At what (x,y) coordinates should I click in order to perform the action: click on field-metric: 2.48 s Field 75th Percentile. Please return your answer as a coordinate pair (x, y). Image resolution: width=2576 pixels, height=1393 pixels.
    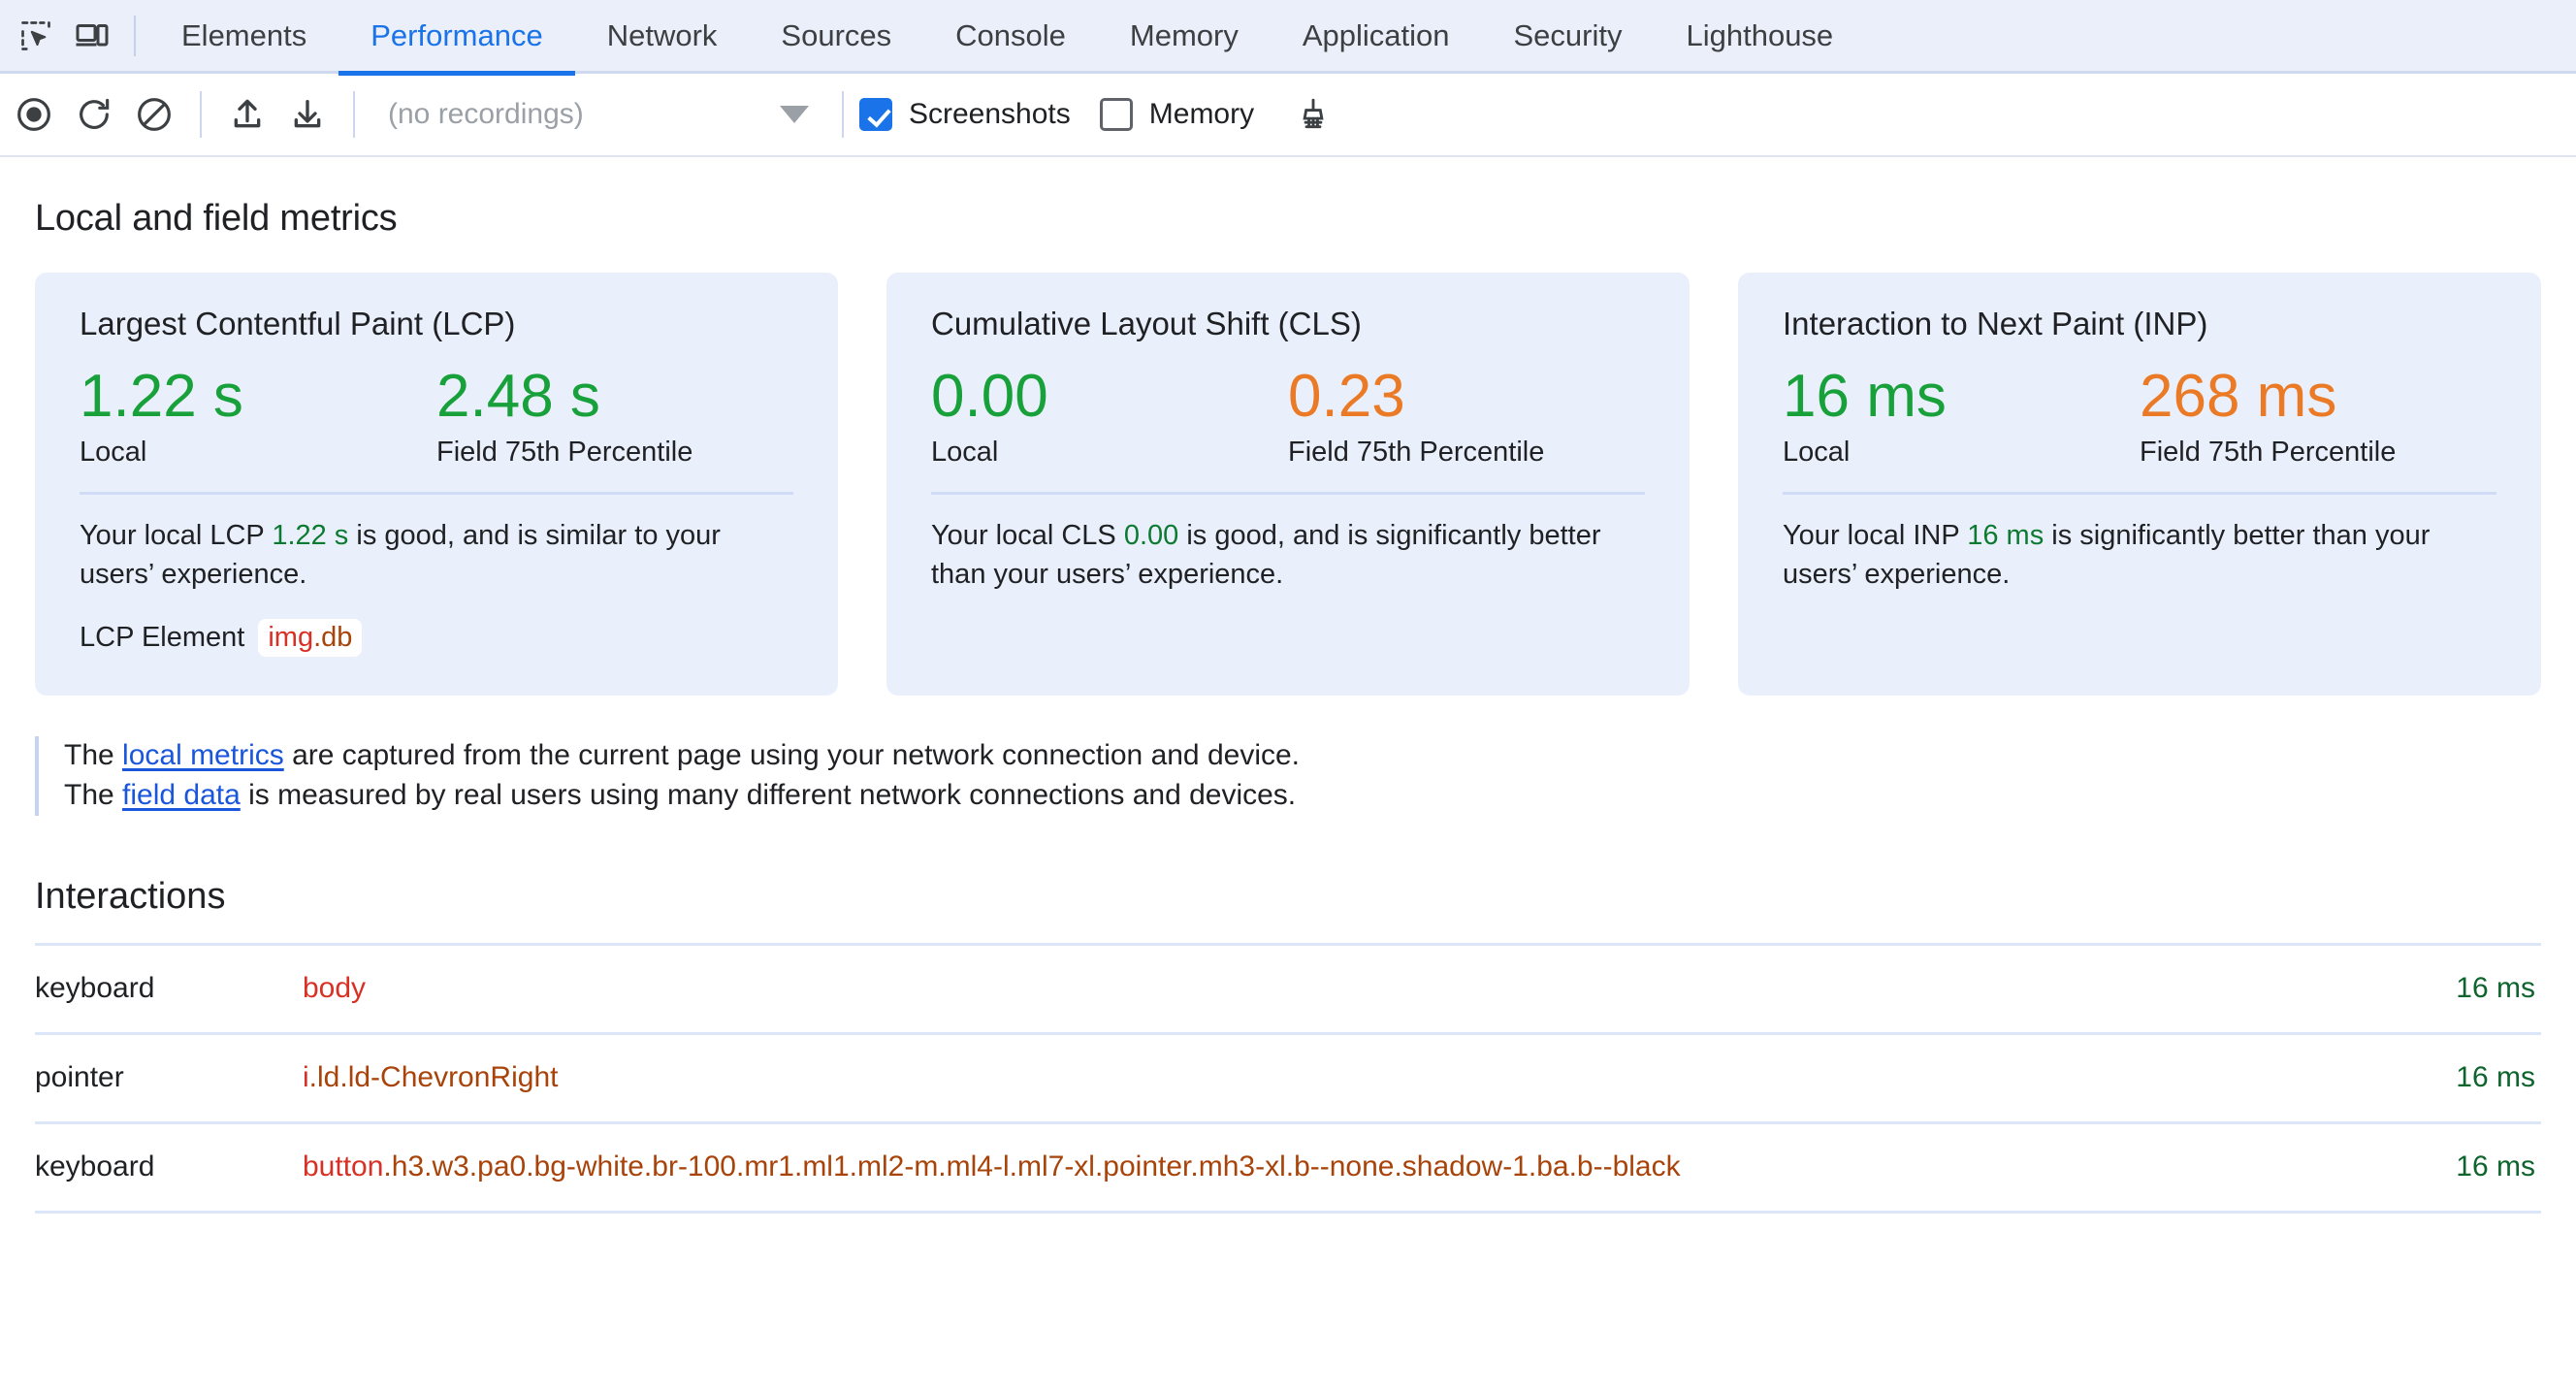
    Looking at the image, I should click on (614, 415).